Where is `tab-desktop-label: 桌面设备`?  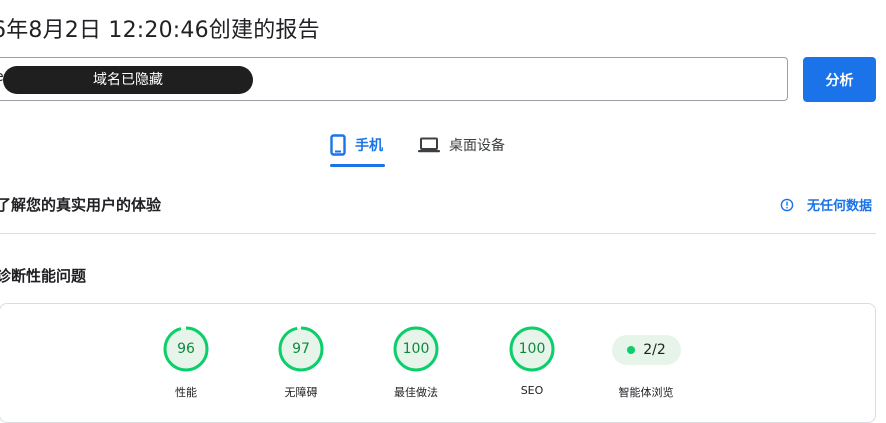
tab-desktop-label: 桌面设备 is located at coordinates (477, 146).